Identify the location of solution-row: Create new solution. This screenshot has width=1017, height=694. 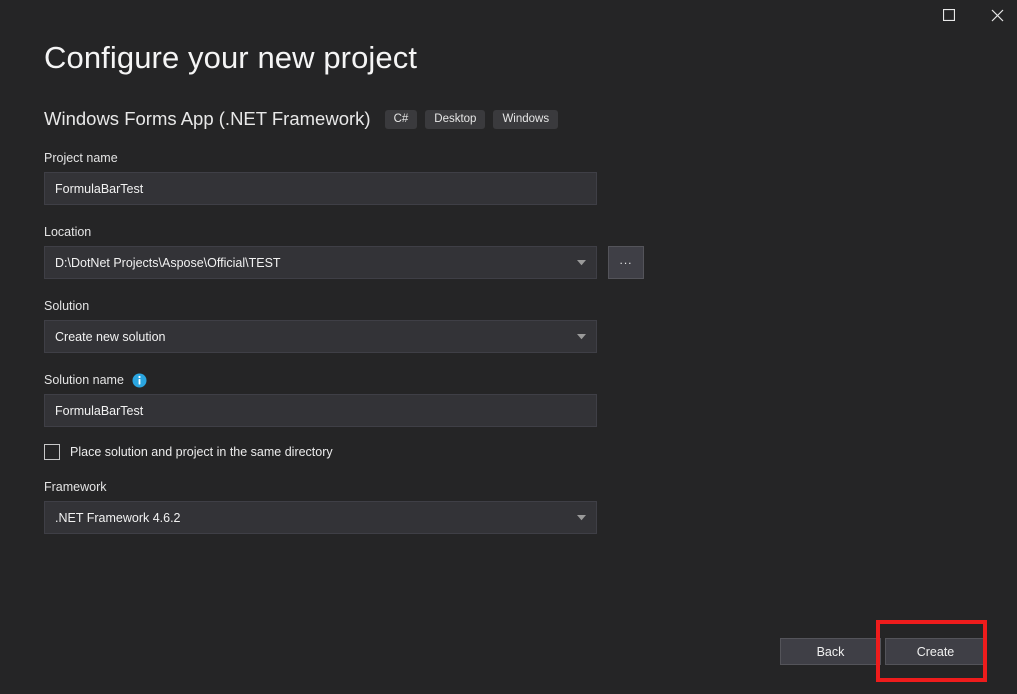
(349, 336).